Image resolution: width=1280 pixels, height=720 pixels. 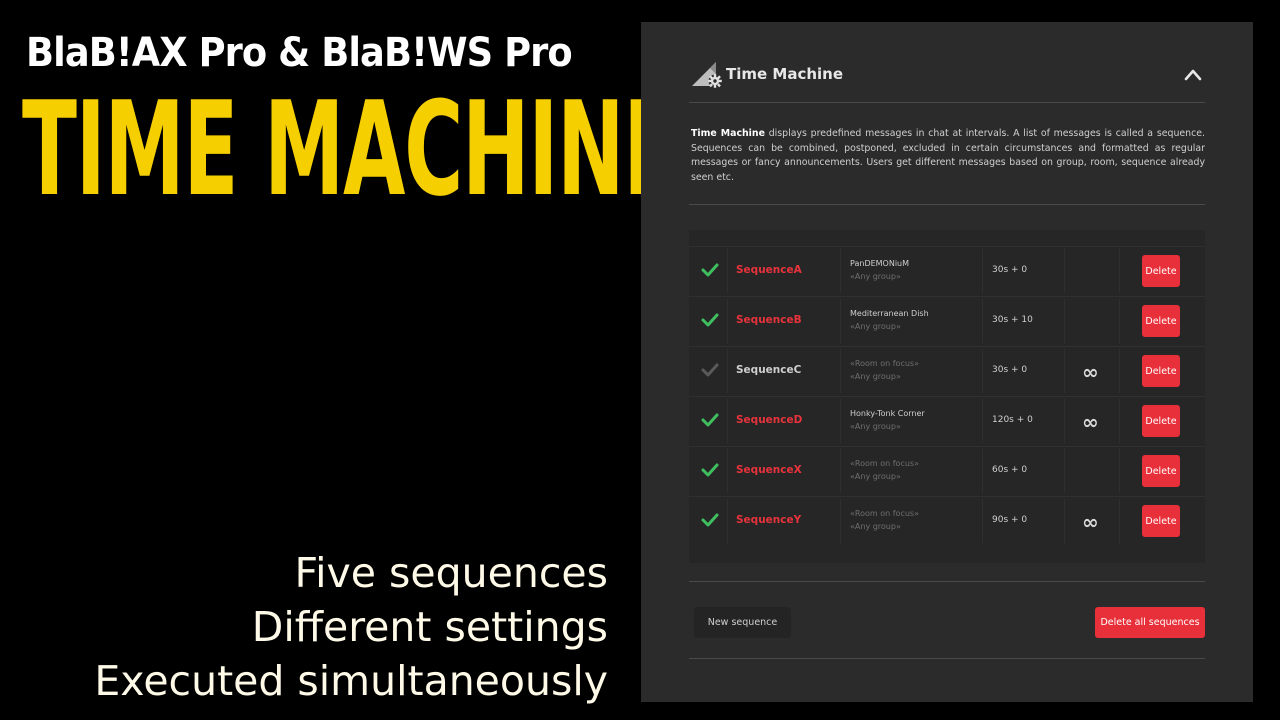 What do you see at coordinates (1012, 420) in the screenshot?
I see `sequence-interval: 120s + 0` at bounding box center [1012, 420].